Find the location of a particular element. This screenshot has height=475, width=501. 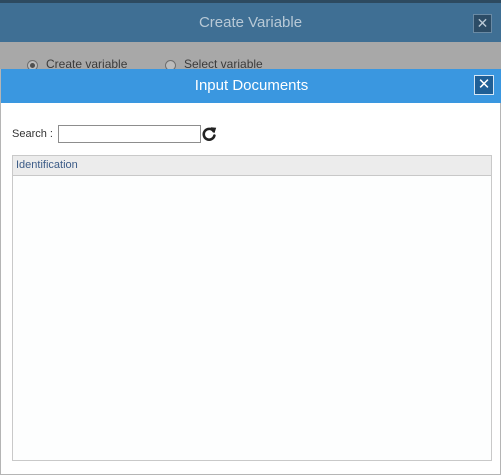

identification-column-header: Identification is located at coordinates (47, 165).